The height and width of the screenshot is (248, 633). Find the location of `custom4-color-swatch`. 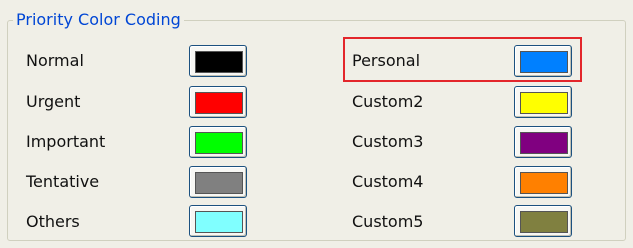

custom4-color-swatch is located at coordinates (544, 183).